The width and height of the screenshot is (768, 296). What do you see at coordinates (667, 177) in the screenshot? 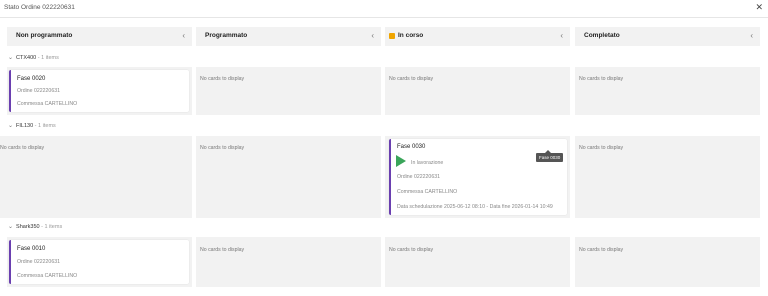
I see `cell-fil130-completato: No cards to display` at bounding box center [667, 177].